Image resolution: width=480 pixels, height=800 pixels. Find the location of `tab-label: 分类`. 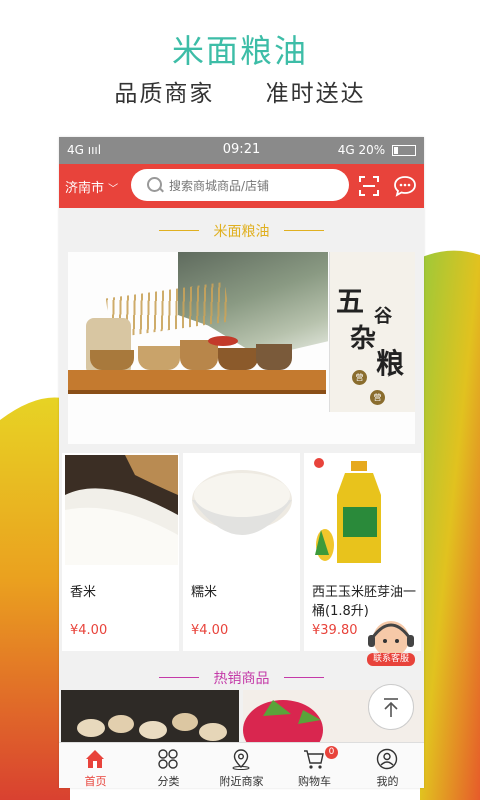

tab-label: 分类 is located at coordinates (168, 781).